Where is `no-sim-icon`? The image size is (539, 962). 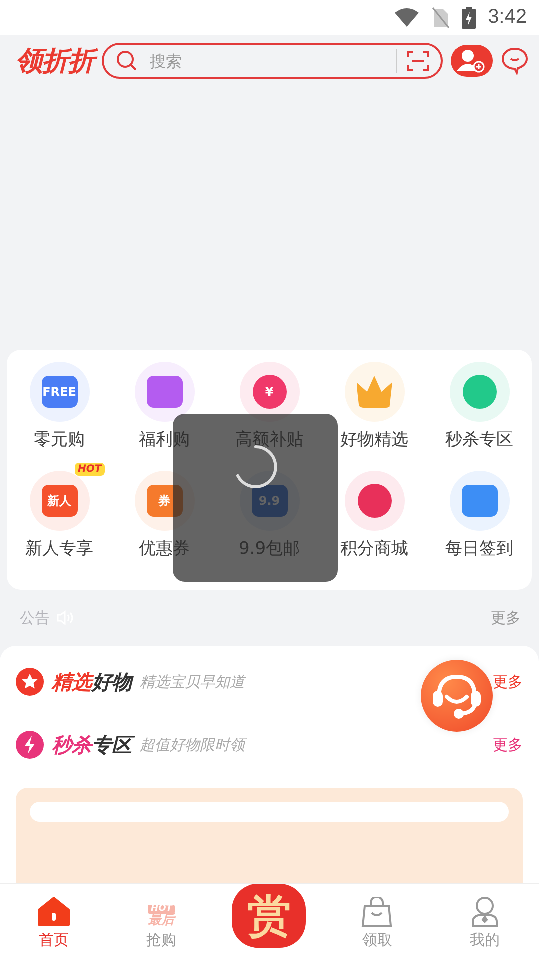 no-sim-icon is located at coordinates (441, 17).